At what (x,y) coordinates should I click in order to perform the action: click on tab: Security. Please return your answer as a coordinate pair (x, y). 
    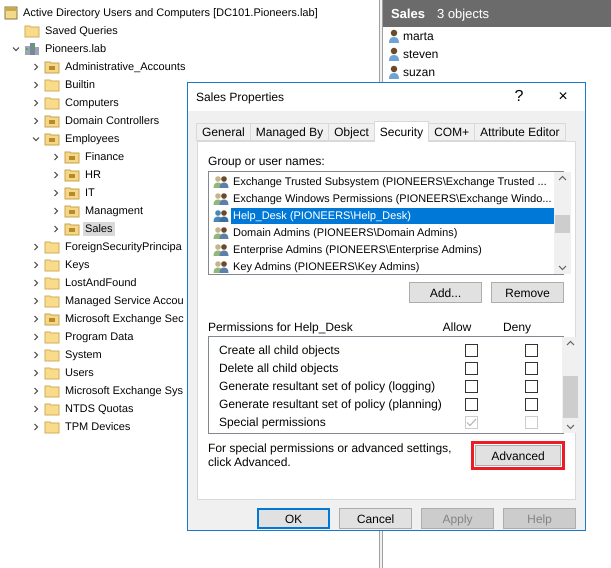
    Looking at the image, I should click on (402, 131).